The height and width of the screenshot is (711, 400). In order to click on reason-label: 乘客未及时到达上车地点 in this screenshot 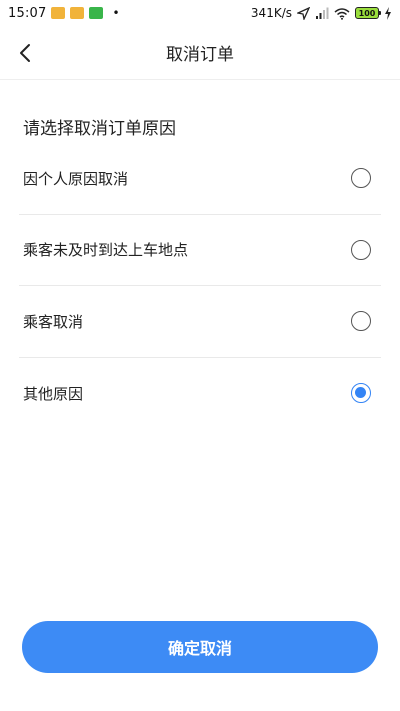, I will do `click(106, 250)`.